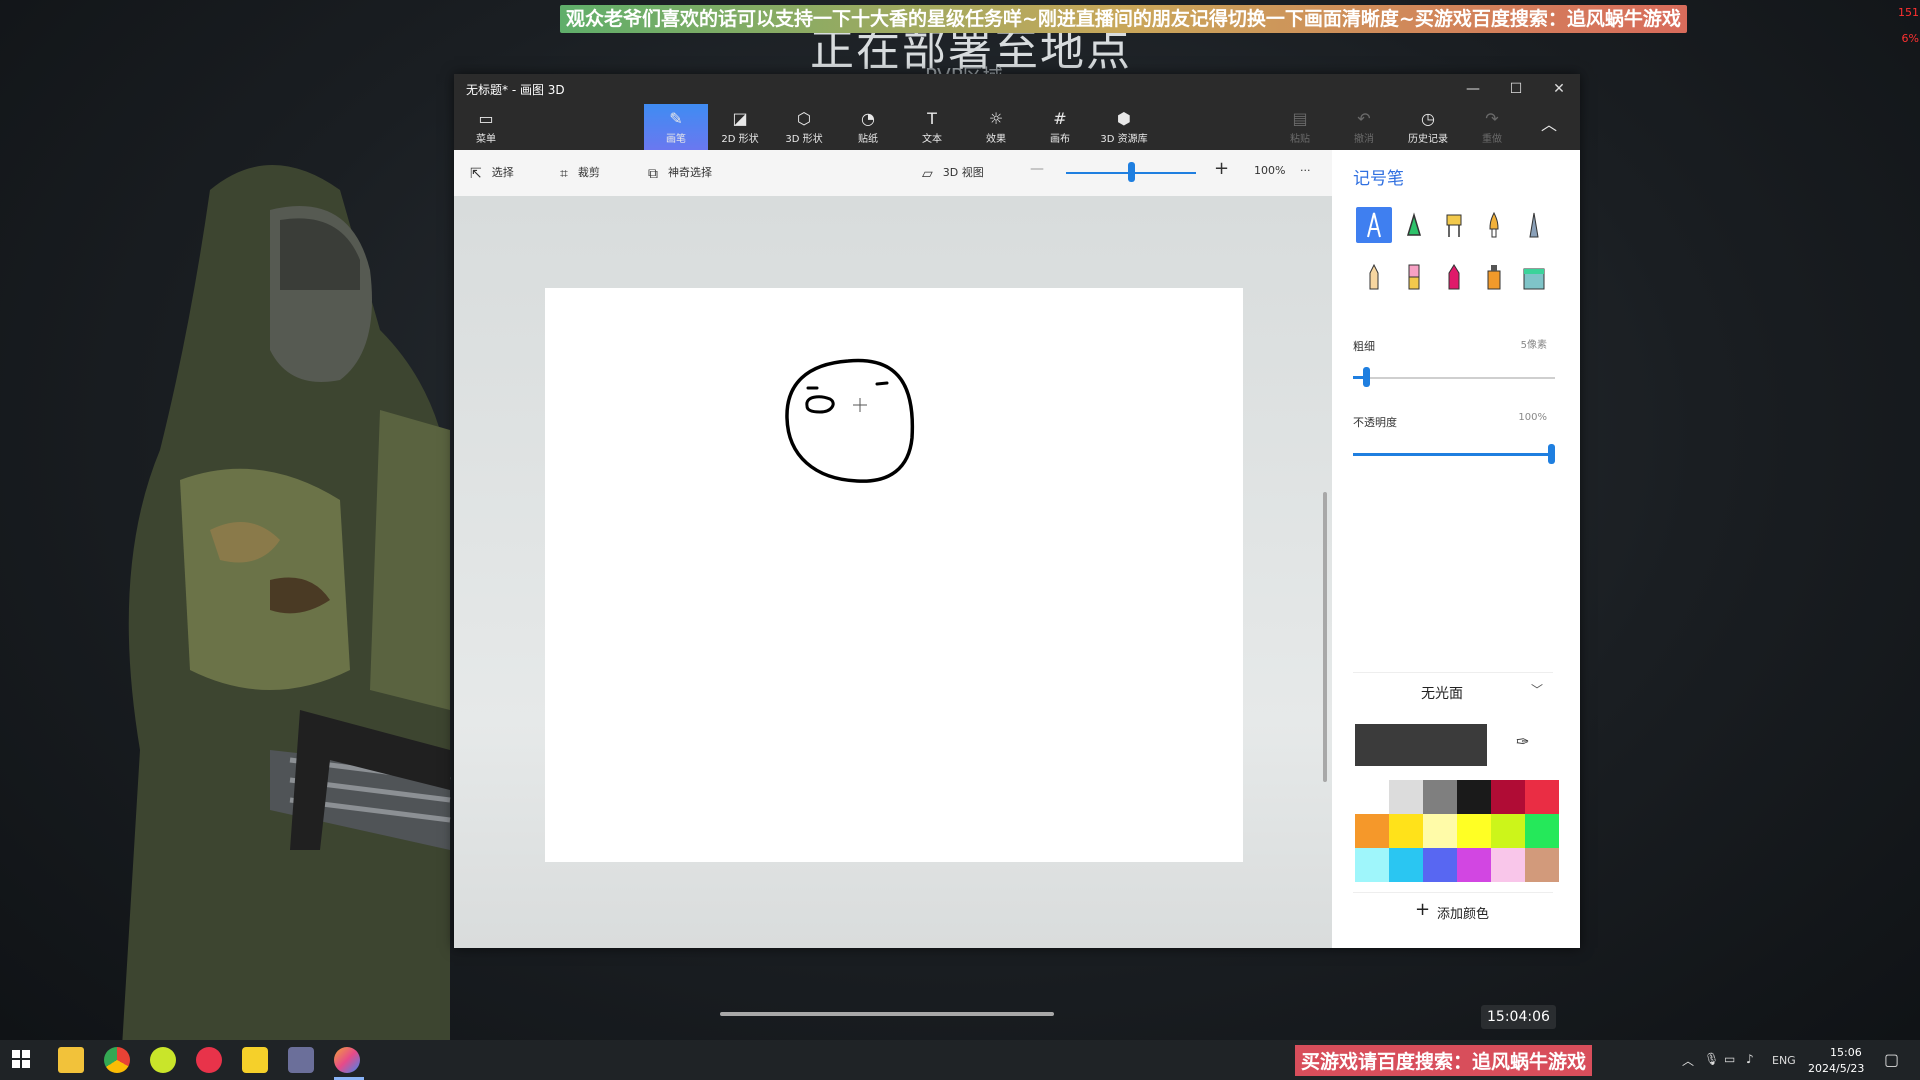  Describe the element at coordinates (1836, 1068) in the screenshot. I see `clock-date: 2024/5/23` at that location.